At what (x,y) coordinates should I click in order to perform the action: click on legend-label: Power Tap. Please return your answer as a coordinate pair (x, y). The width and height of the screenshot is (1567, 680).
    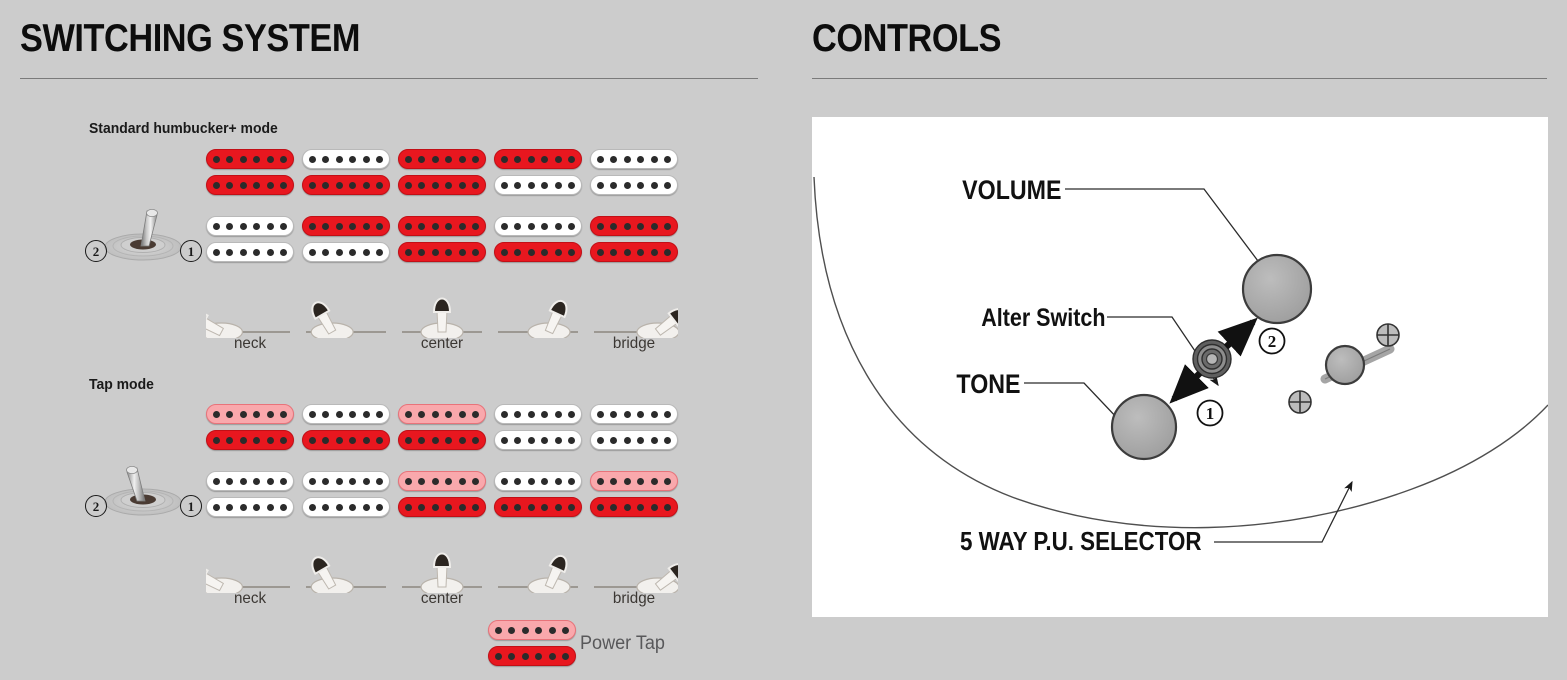
    Looking at the image, I should click on (622, 643).